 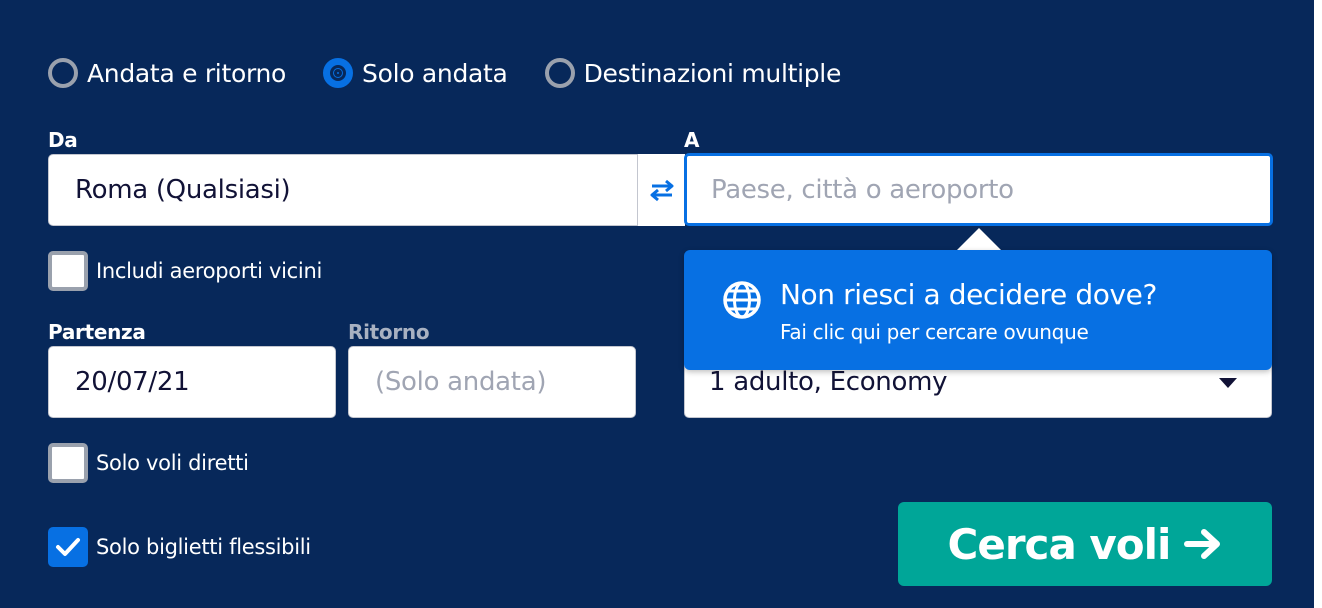 What do you see at coordinates (979, 240) in the screenshot?
I see `popover-arrow` at bounding box center [979, 240].